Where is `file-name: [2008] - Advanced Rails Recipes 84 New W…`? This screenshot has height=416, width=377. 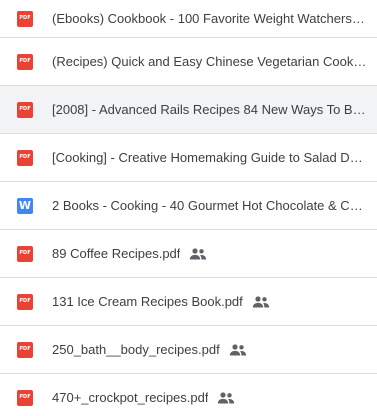 file-name: [2008] - Advanced Rails Recipes 84 New W… is located at coordinates (209, 109).